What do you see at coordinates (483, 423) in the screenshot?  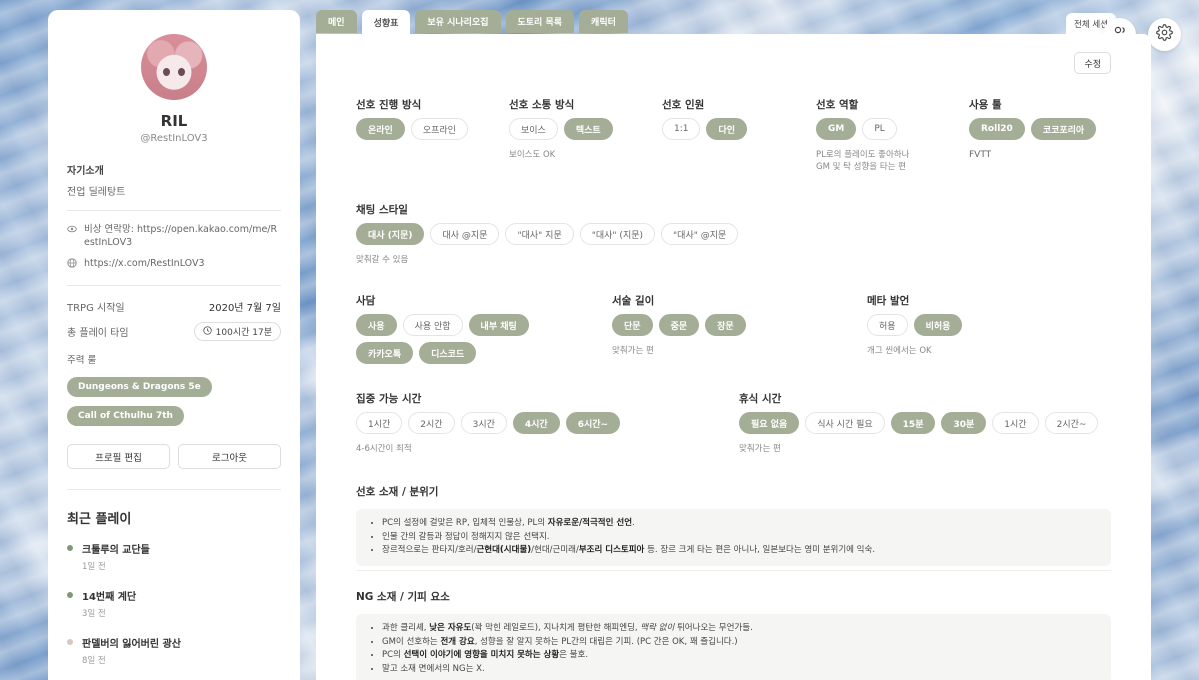 I see `chip-focus: 3시간` at bounding box center [483, 423].